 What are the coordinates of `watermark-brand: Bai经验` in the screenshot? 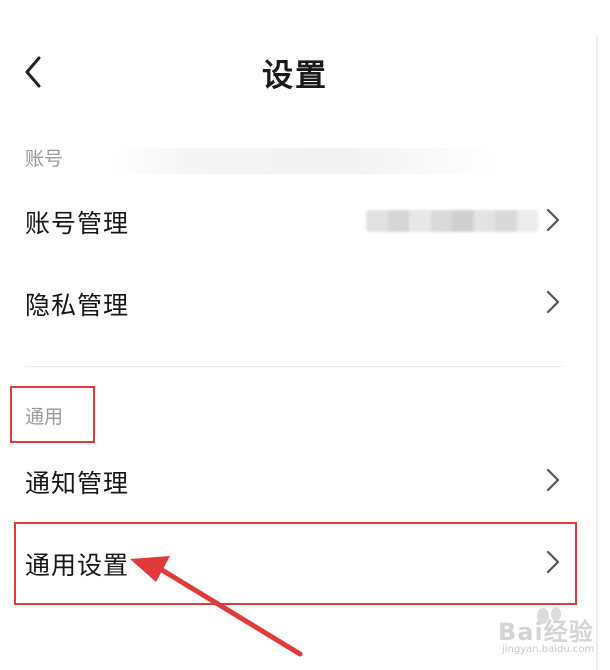 It's located at (546, 632).